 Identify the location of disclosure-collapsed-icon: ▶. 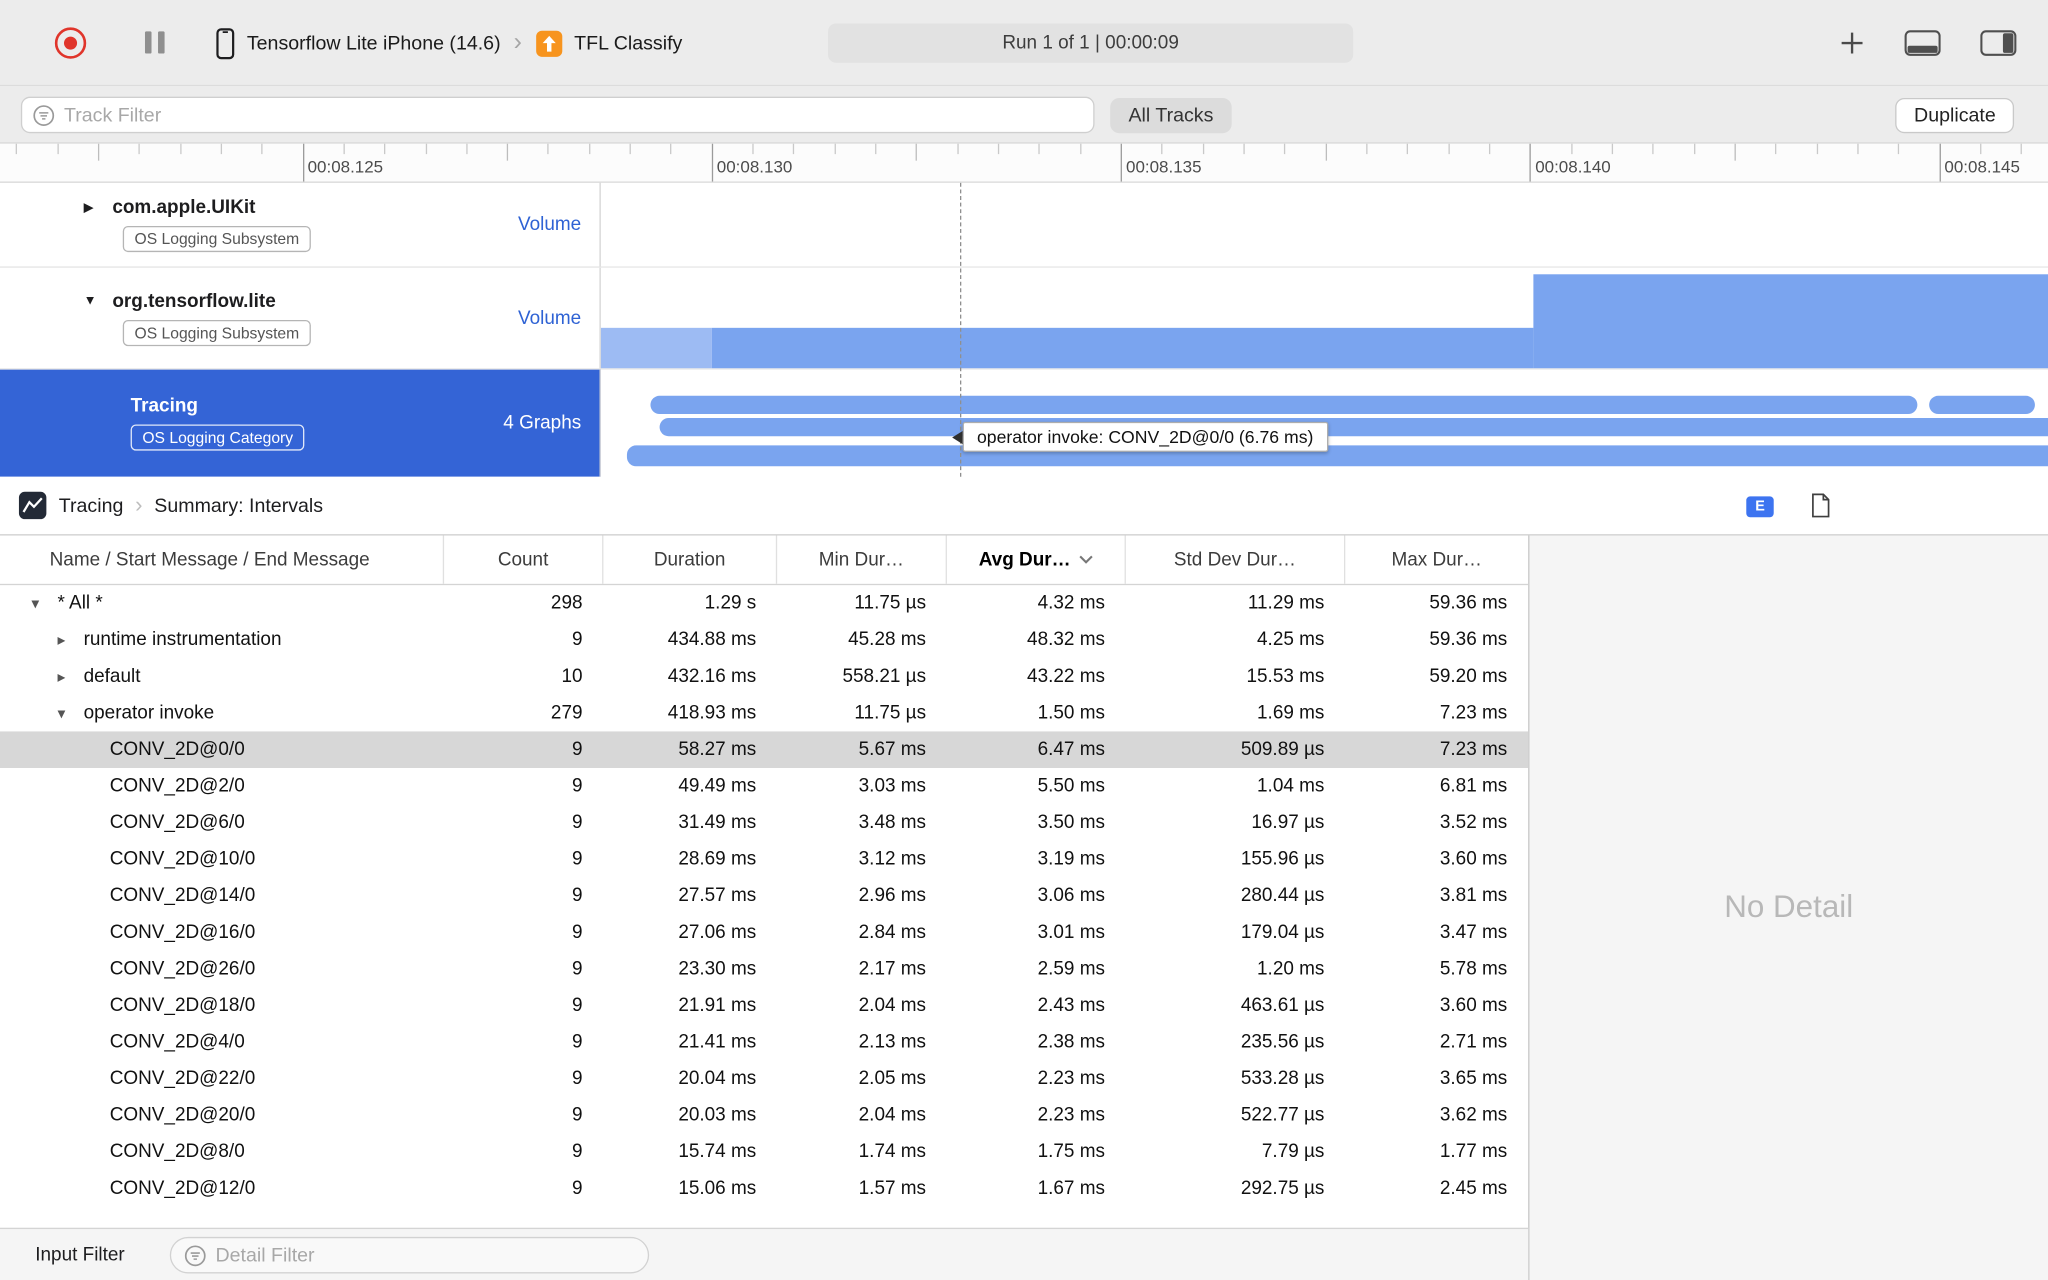
(98, 207).